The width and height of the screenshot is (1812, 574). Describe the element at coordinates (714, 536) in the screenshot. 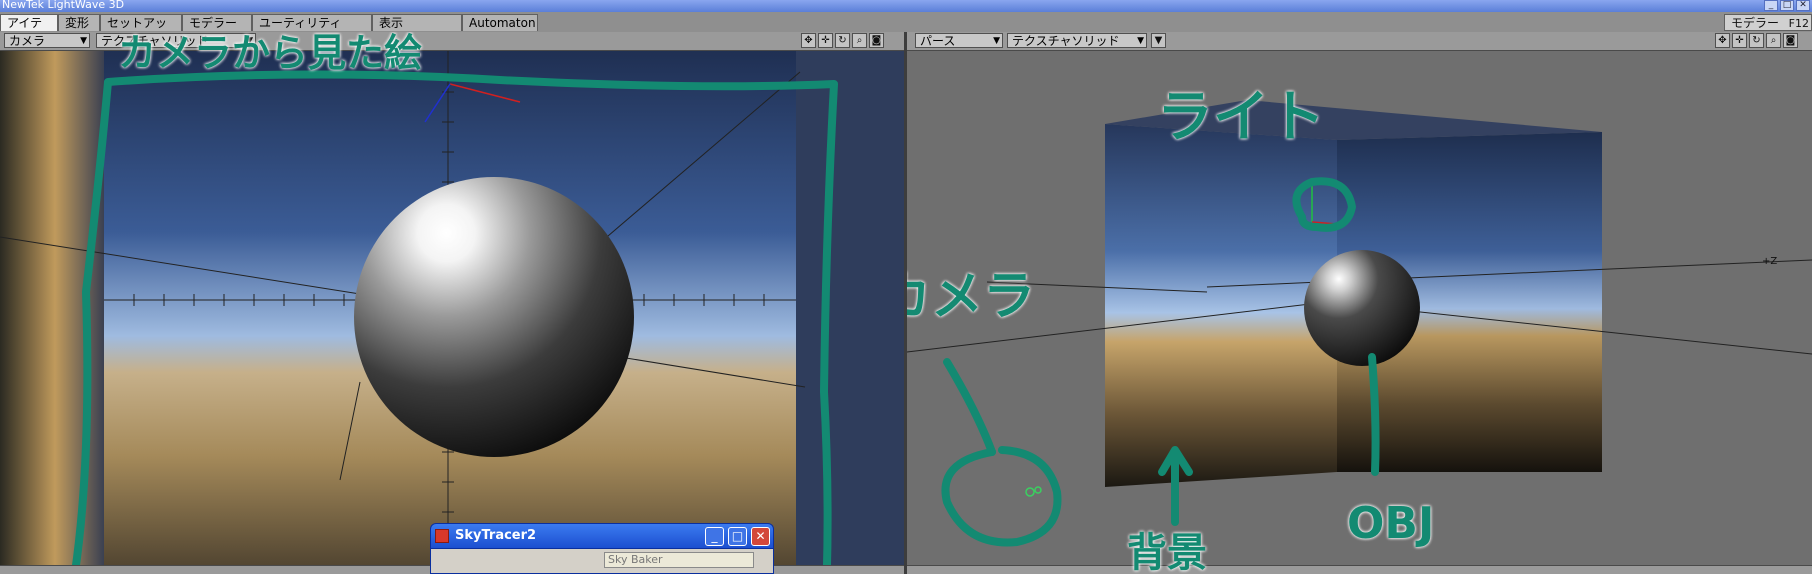

I see `skytracer-minimize-button: _` at that location.